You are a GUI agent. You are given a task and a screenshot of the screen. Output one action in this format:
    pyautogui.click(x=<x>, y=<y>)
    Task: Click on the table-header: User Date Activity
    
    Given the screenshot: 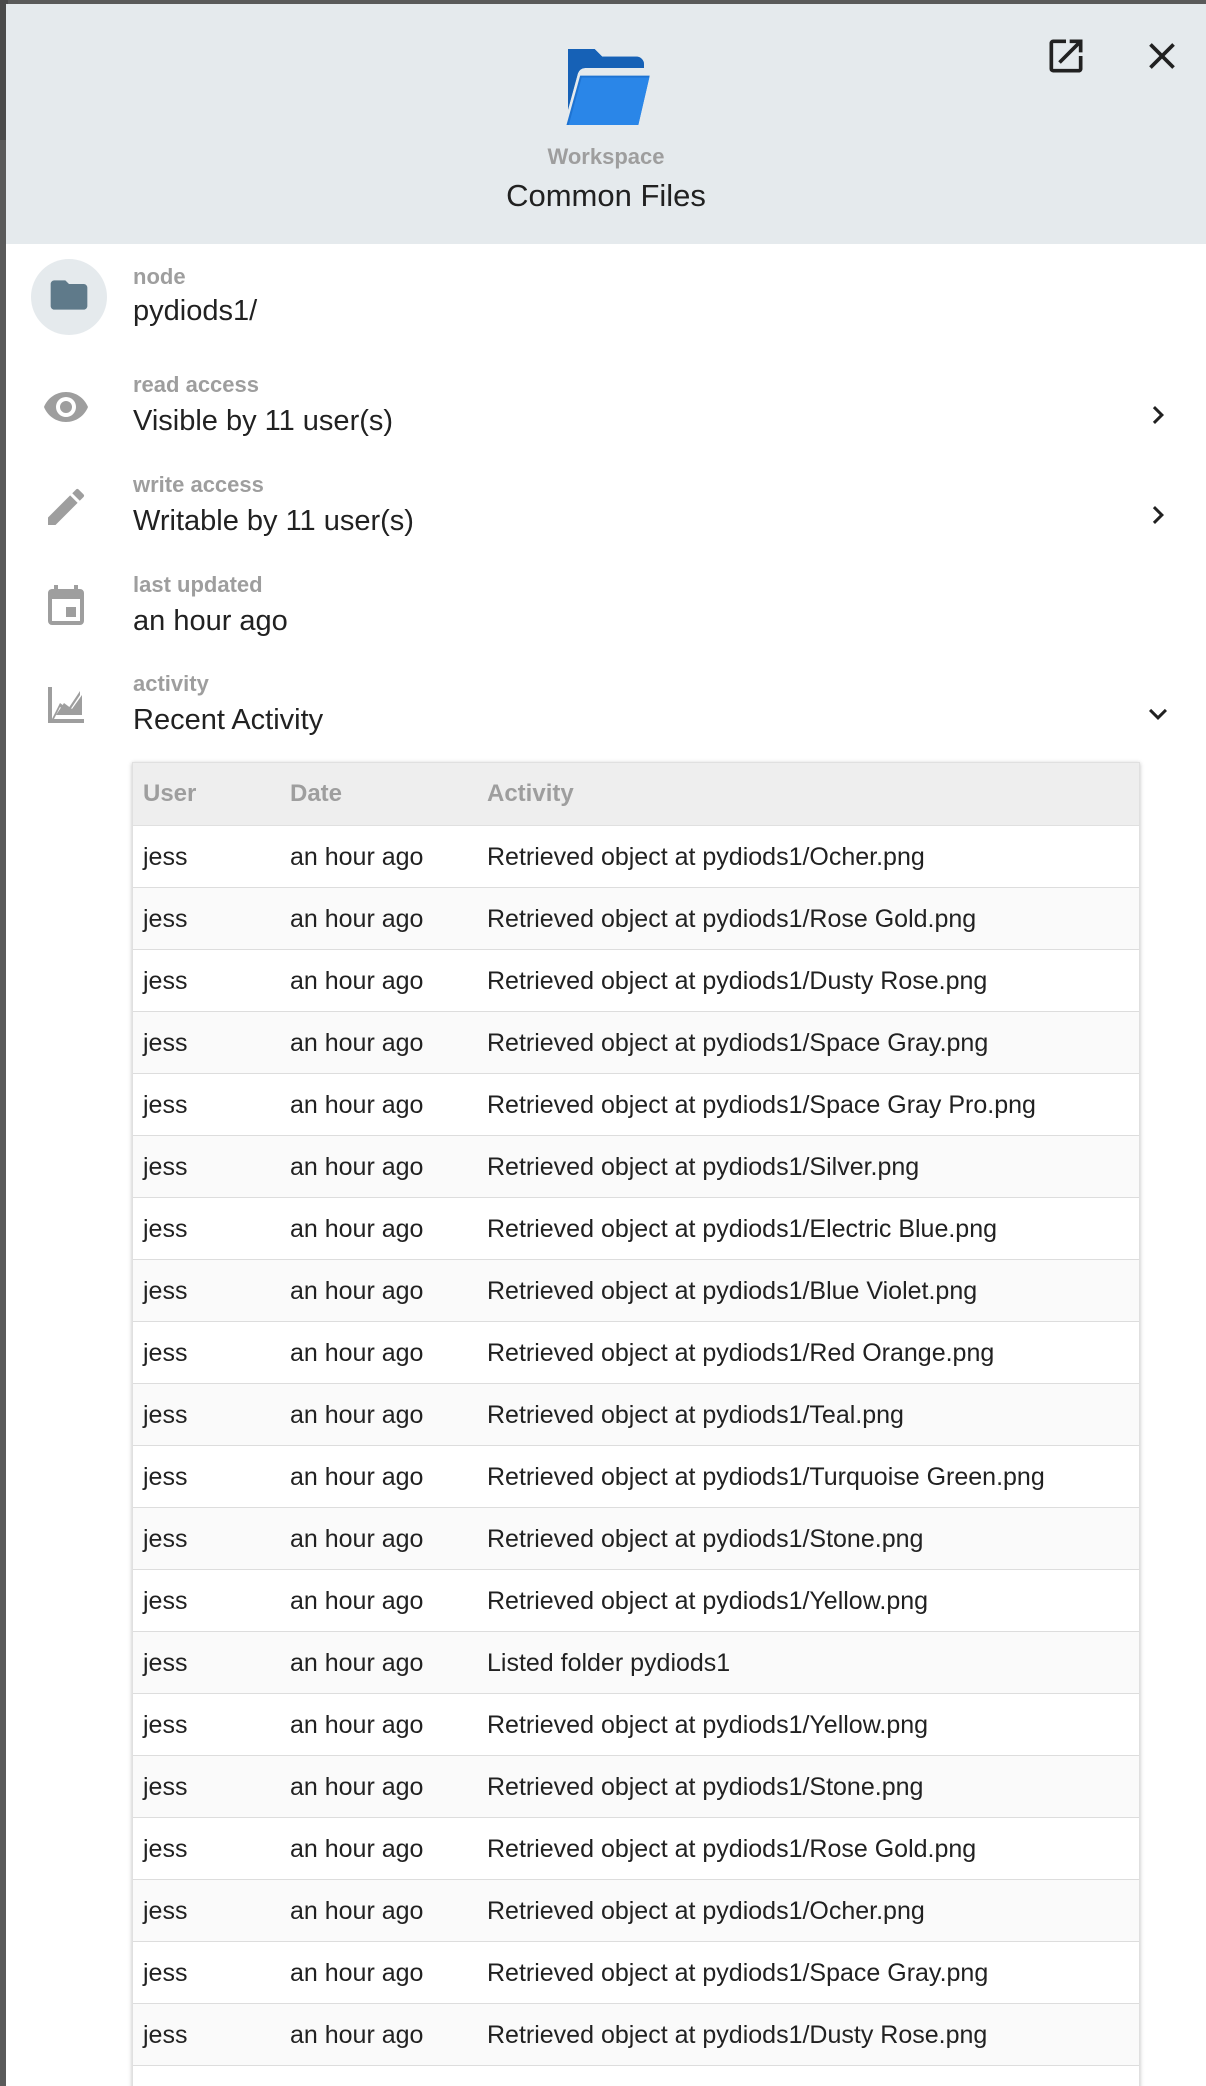 What is the action you would take?
    pyautogui.click(x=636, y=794)
    